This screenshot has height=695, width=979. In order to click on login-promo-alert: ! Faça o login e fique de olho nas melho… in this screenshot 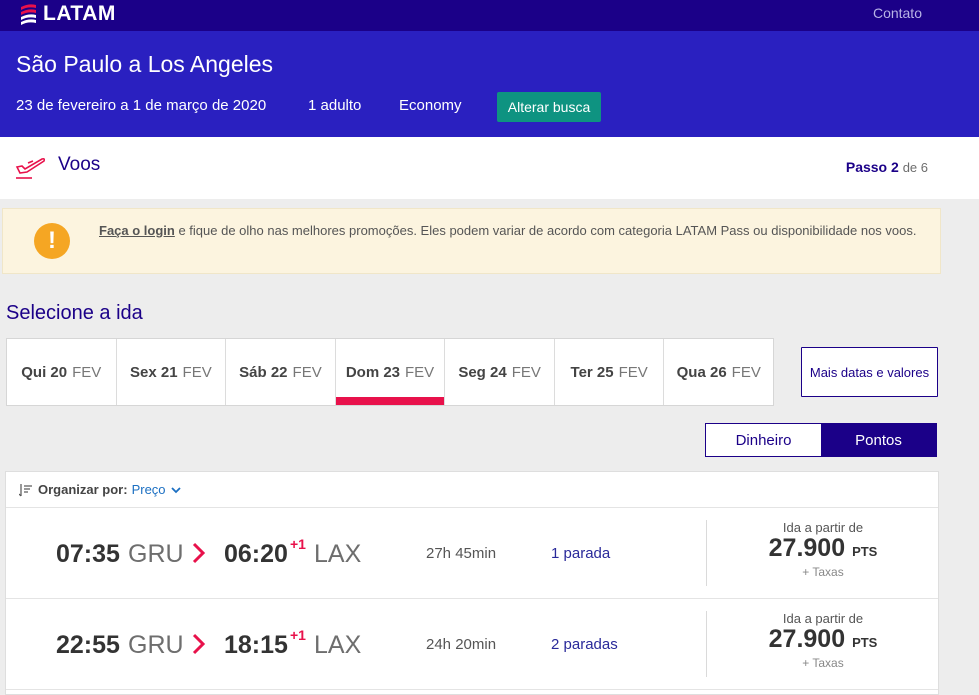, I will do `click(471, 241)`.